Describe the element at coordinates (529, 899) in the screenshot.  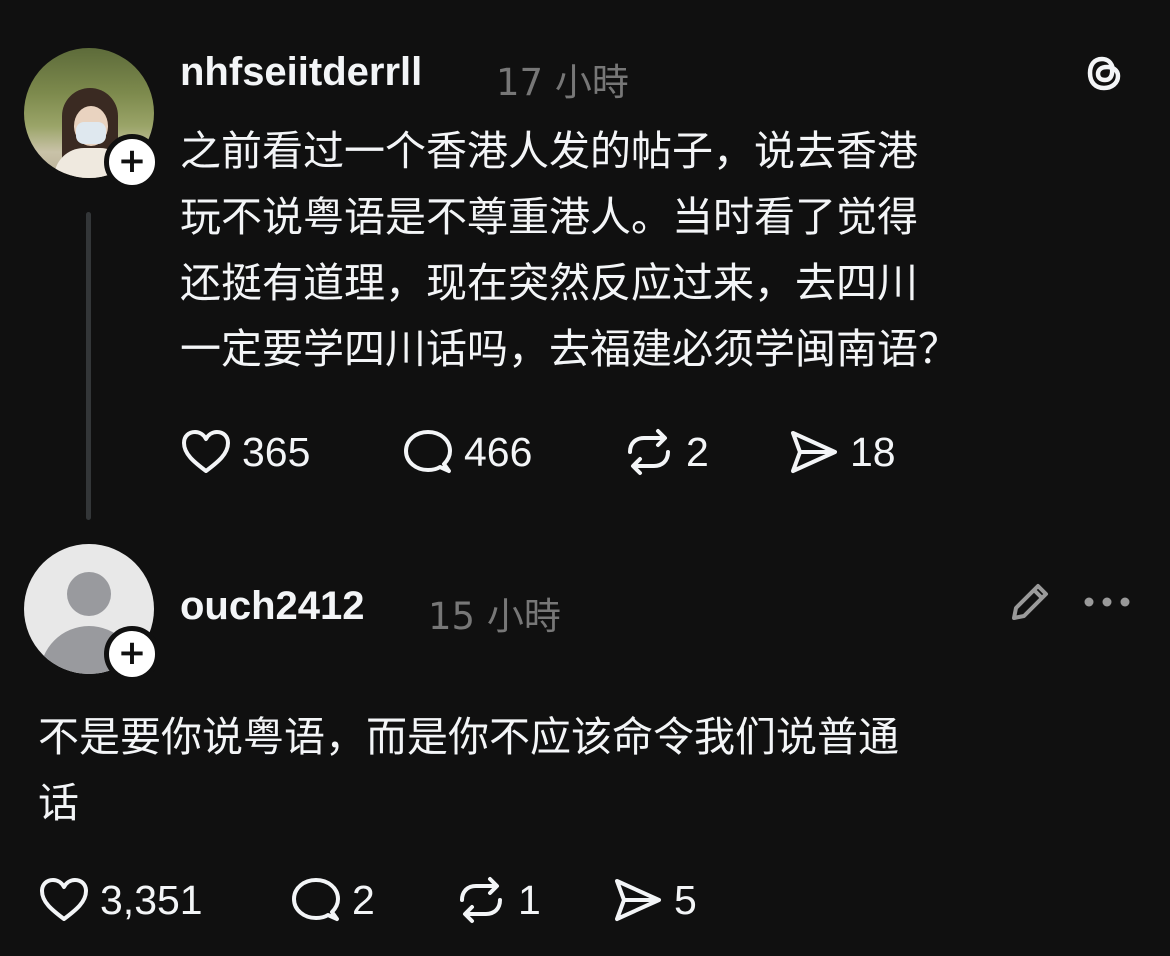
I see `reply-repost-count: 1` at that location.